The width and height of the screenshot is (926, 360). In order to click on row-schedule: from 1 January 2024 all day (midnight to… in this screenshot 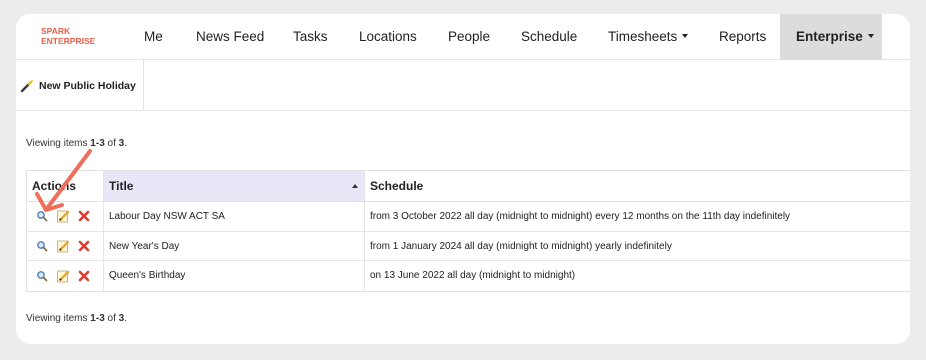, I will do `click(521, 246)`.